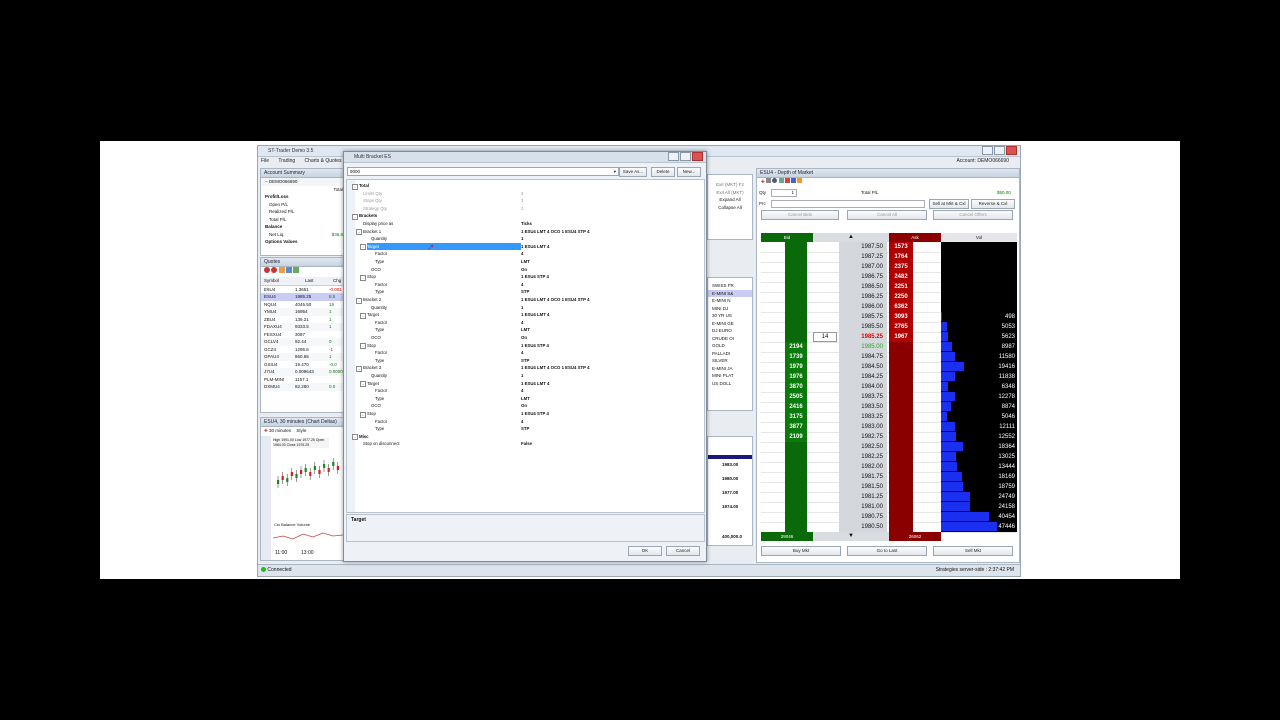  I want to click on property-row: - Misc, so click(525, 437).